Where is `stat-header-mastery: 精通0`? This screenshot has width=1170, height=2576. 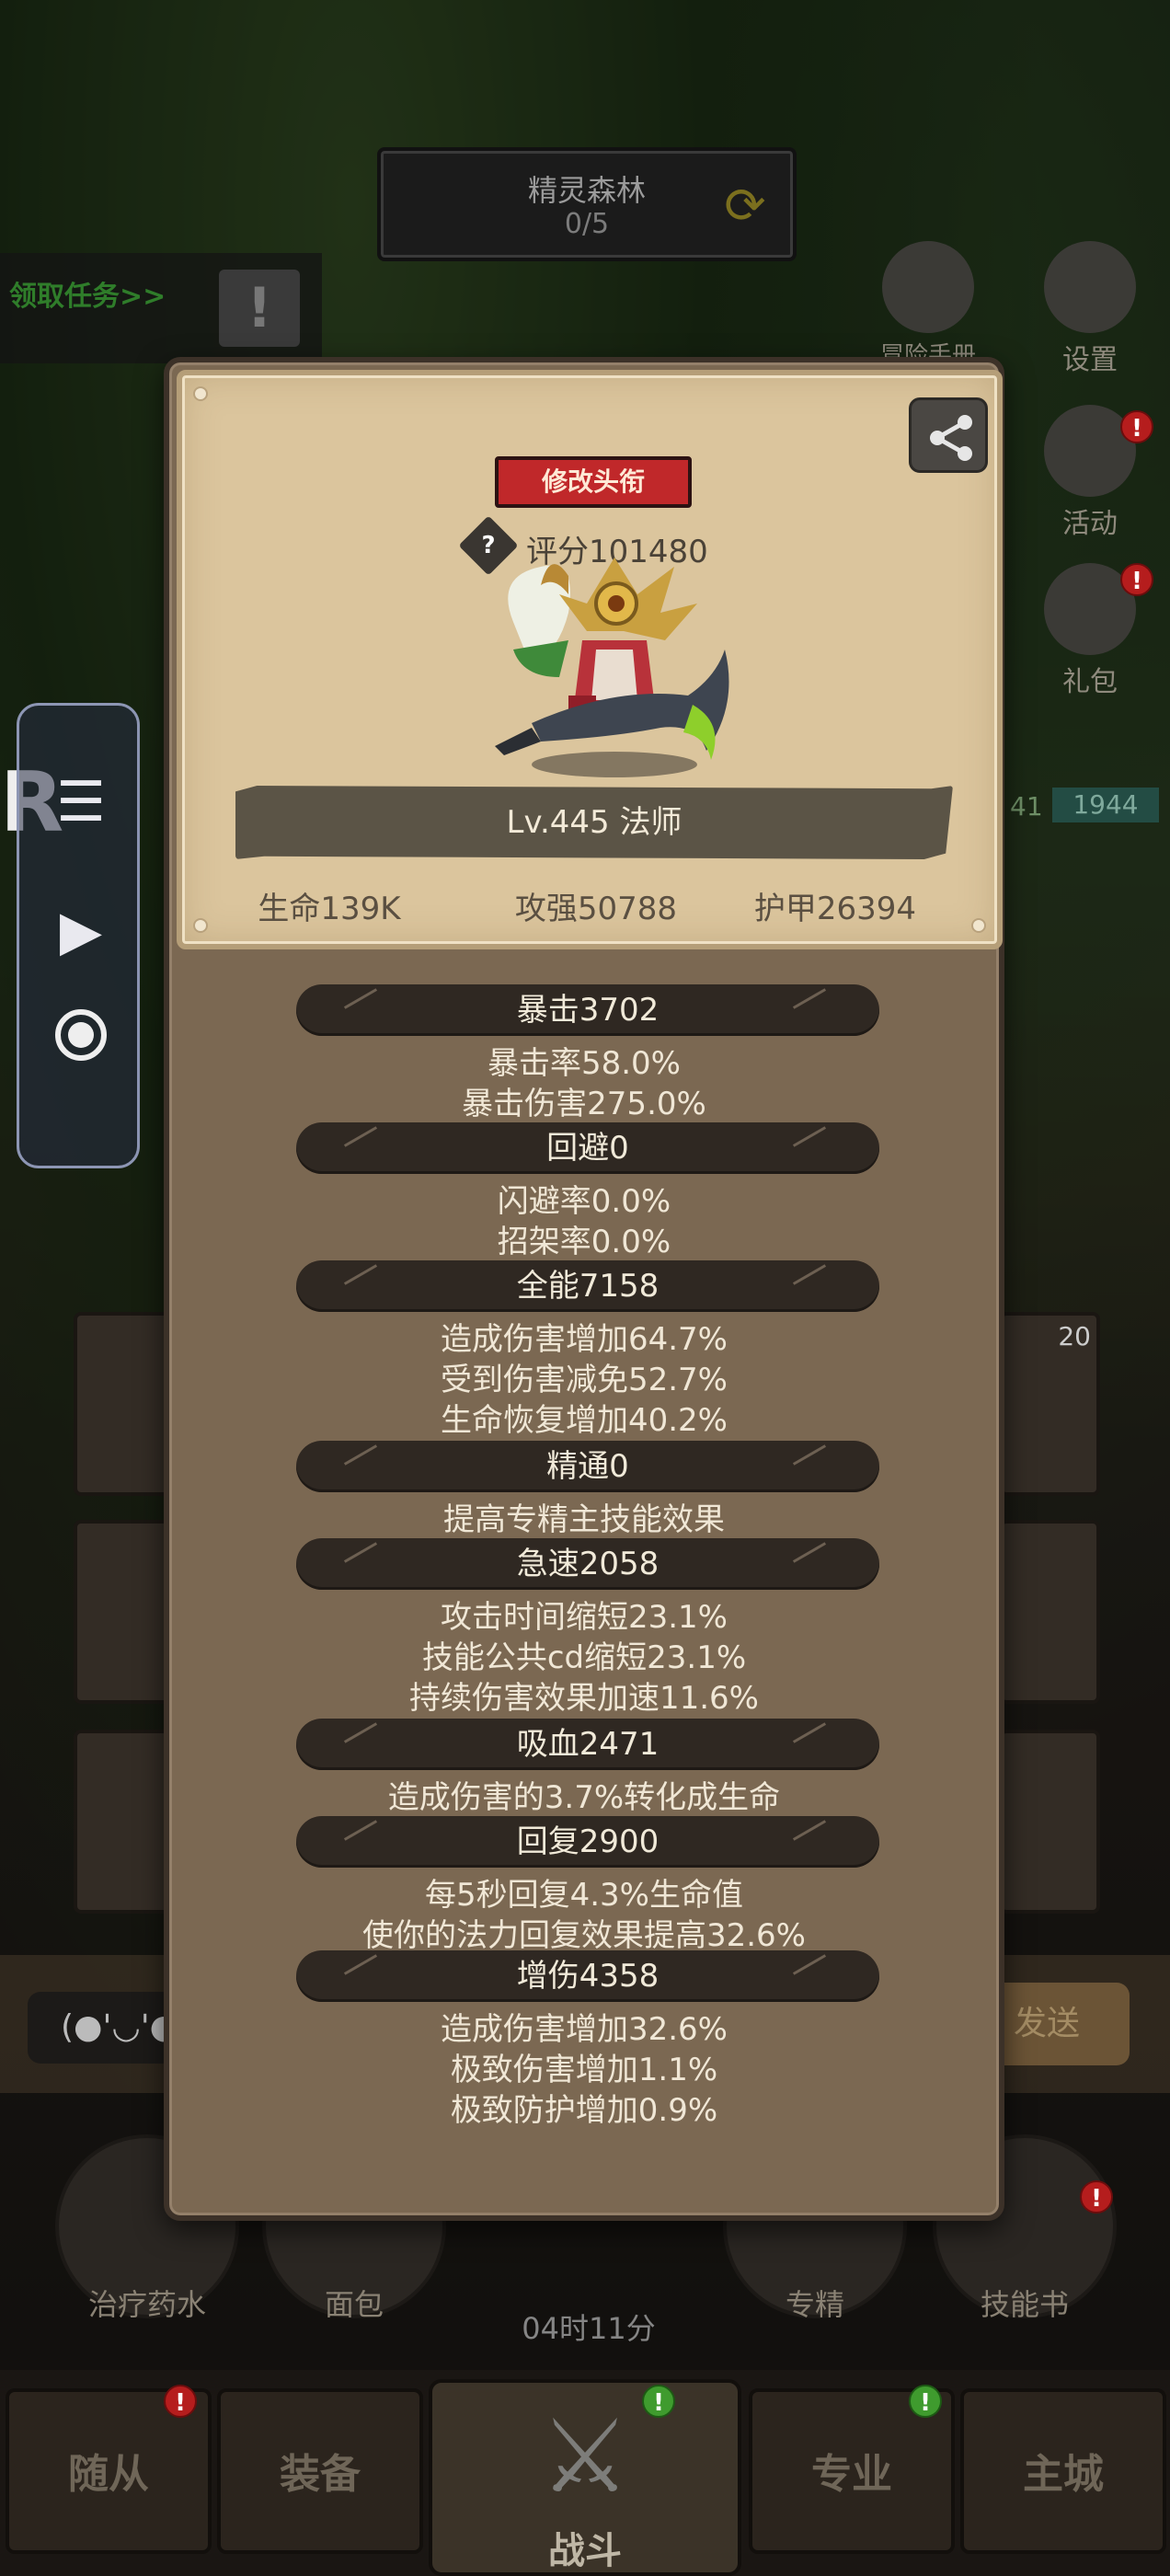 stat-header-mastery: 精通0 is located at coordinates (587, 1466).